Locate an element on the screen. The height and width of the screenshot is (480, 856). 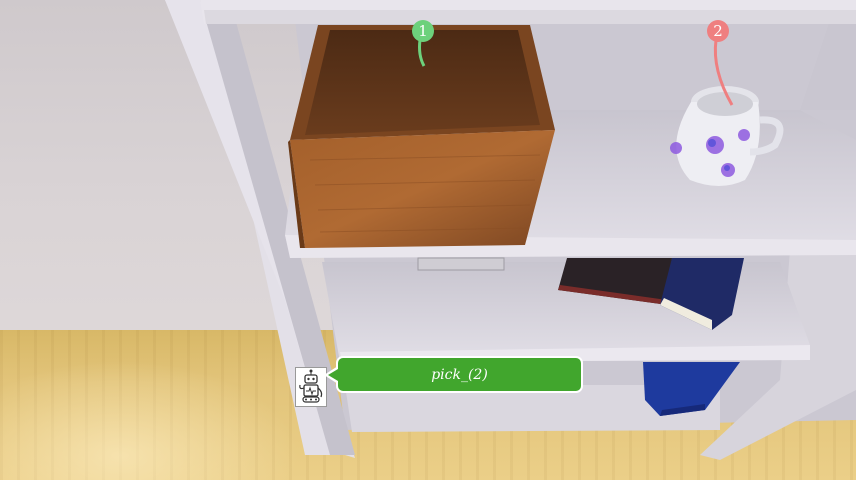
marker-2-label: 2 is located at coordinates (718, 31).